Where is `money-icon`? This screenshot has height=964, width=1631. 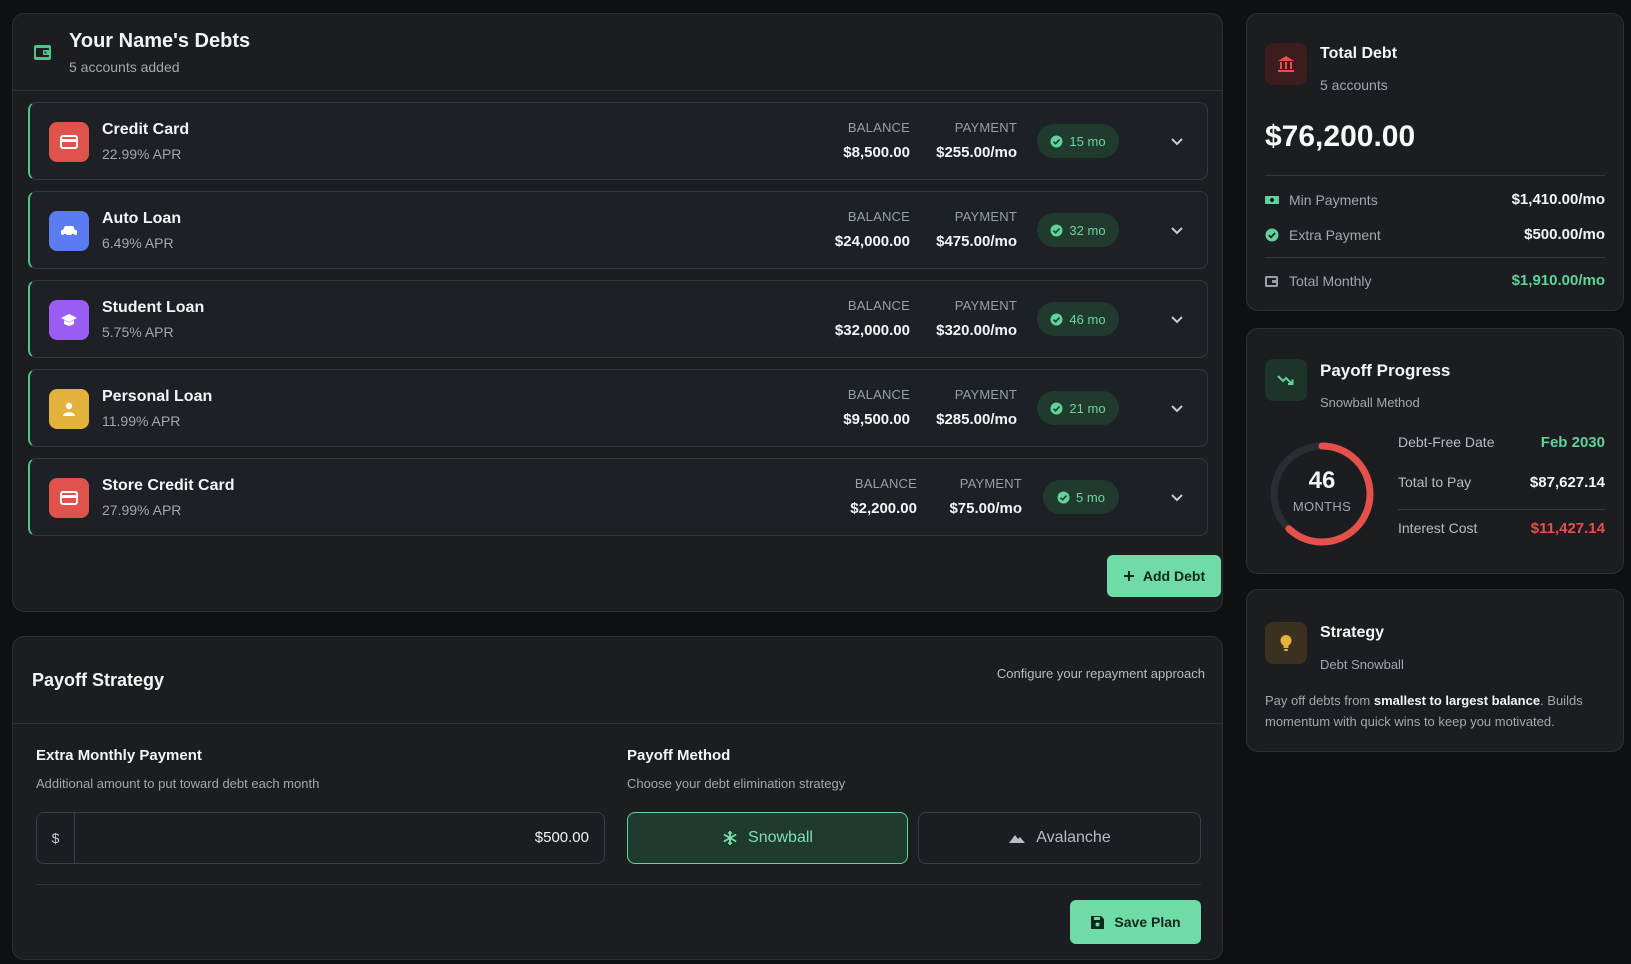
money-icon is located at coordinates (1272, 200).